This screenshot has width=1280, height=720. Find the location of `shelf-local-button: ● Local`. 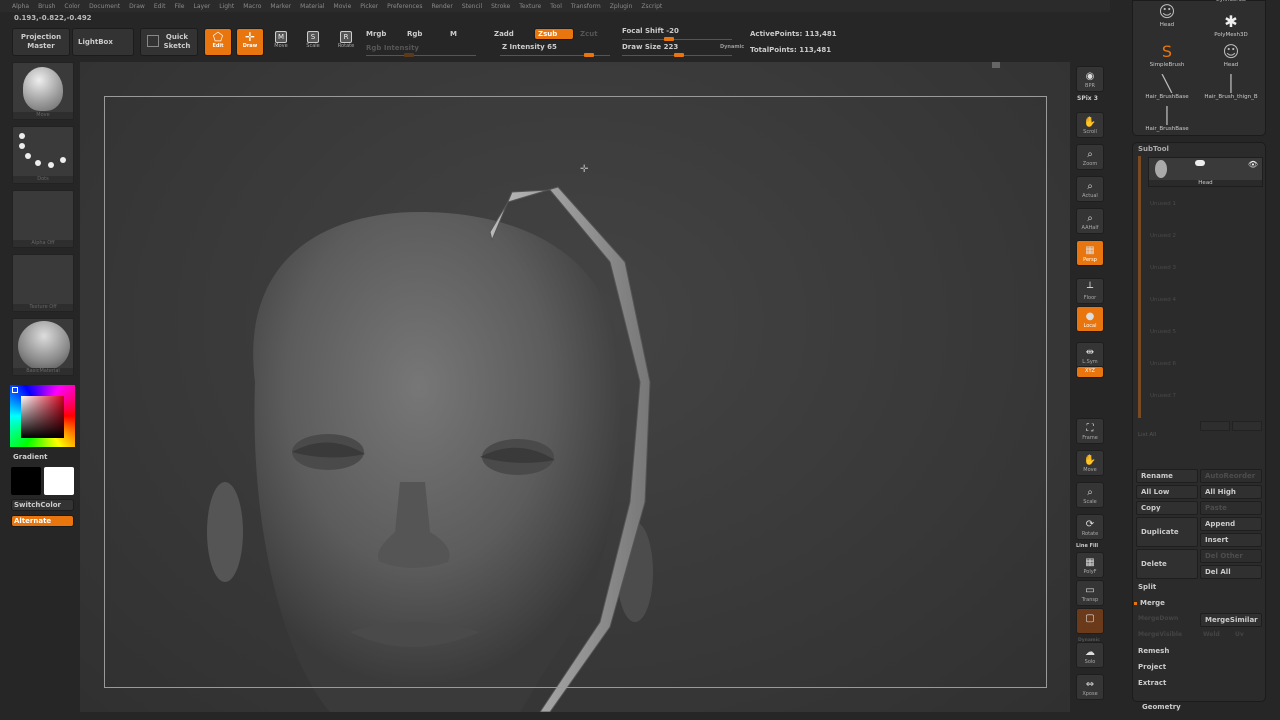

shelf-local-button: ● Local is located at coordinates (1090, 319).